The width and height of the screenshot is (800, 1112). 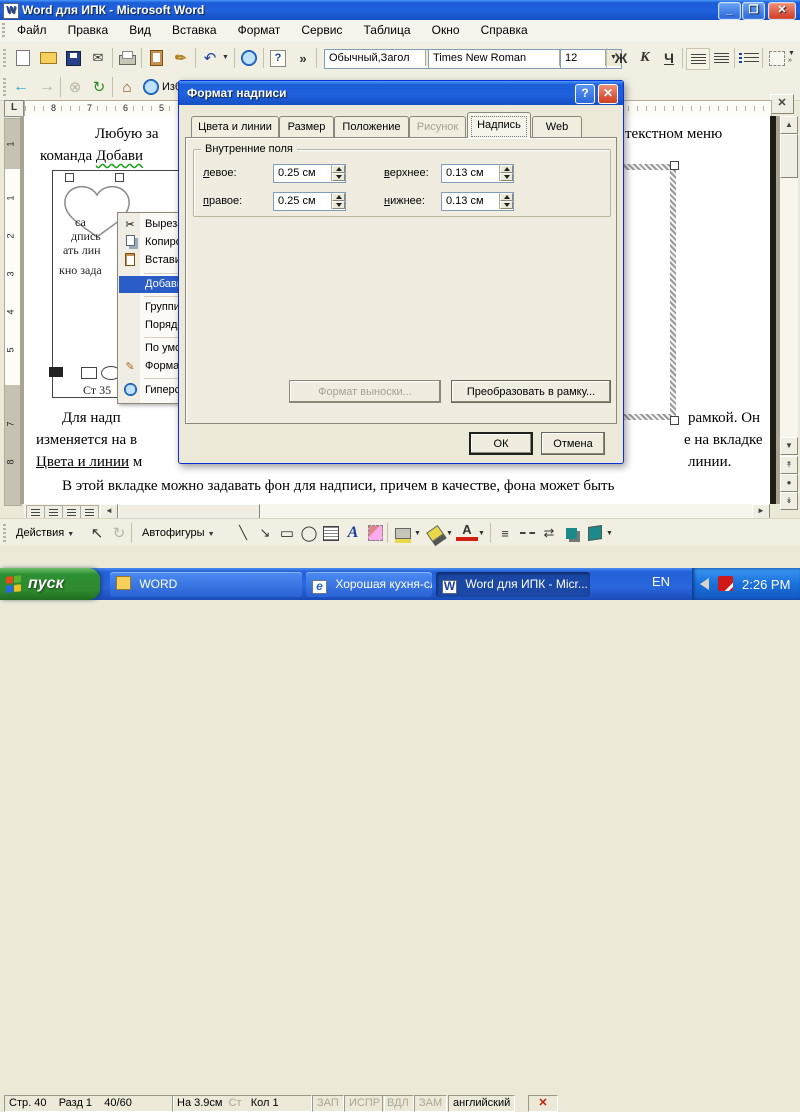 What do you see at coordinates (309, 201) in the screenshot?
I see `right-margin-input: 0.25 см` at bounding box center [309, 201].